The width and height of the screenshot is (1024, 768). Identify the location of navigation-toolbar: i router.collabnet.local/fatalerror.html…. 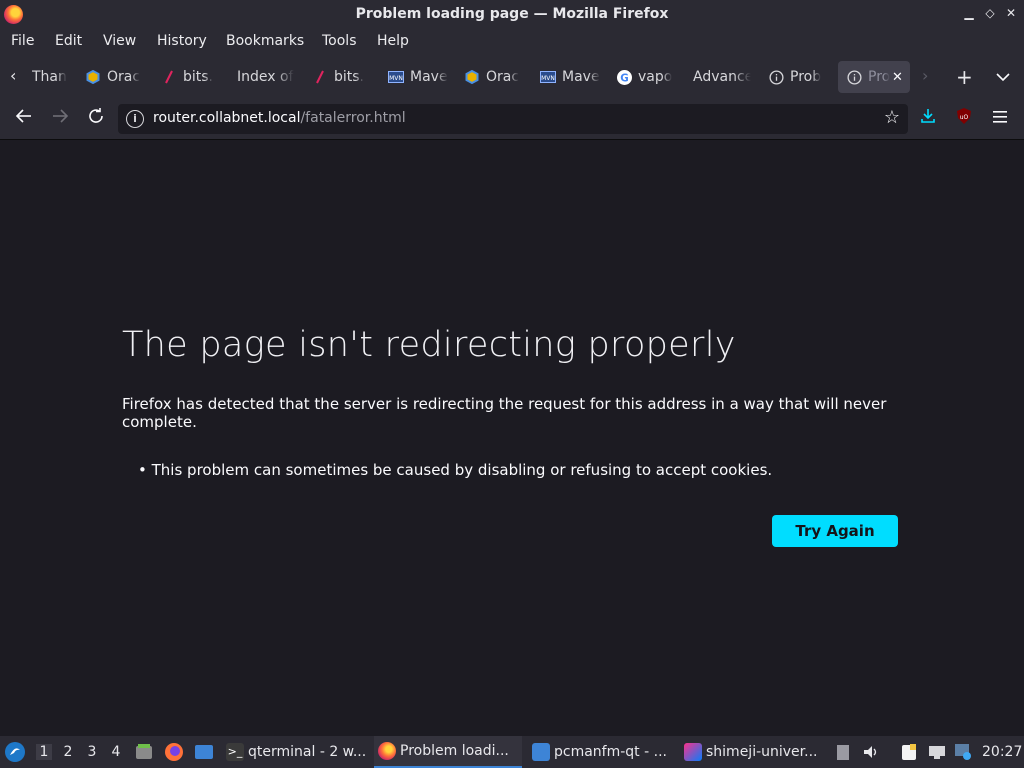
(512, 119).